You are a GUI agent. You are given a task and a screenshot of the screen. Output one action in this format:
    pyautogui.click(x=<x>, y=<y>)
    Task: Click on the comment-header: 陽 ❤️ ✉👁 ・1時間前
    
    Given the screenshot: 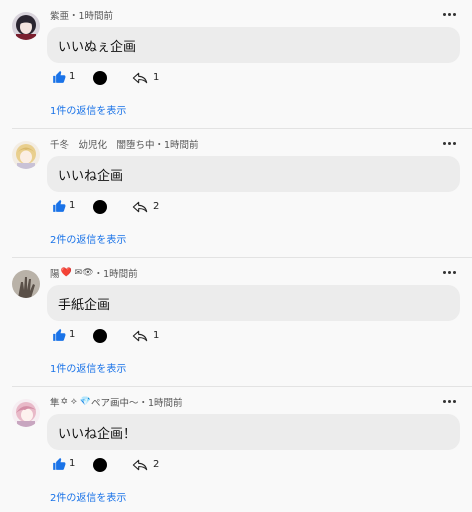 What is the action you would take?
    pyautogui.click(x=94, y=273)
    